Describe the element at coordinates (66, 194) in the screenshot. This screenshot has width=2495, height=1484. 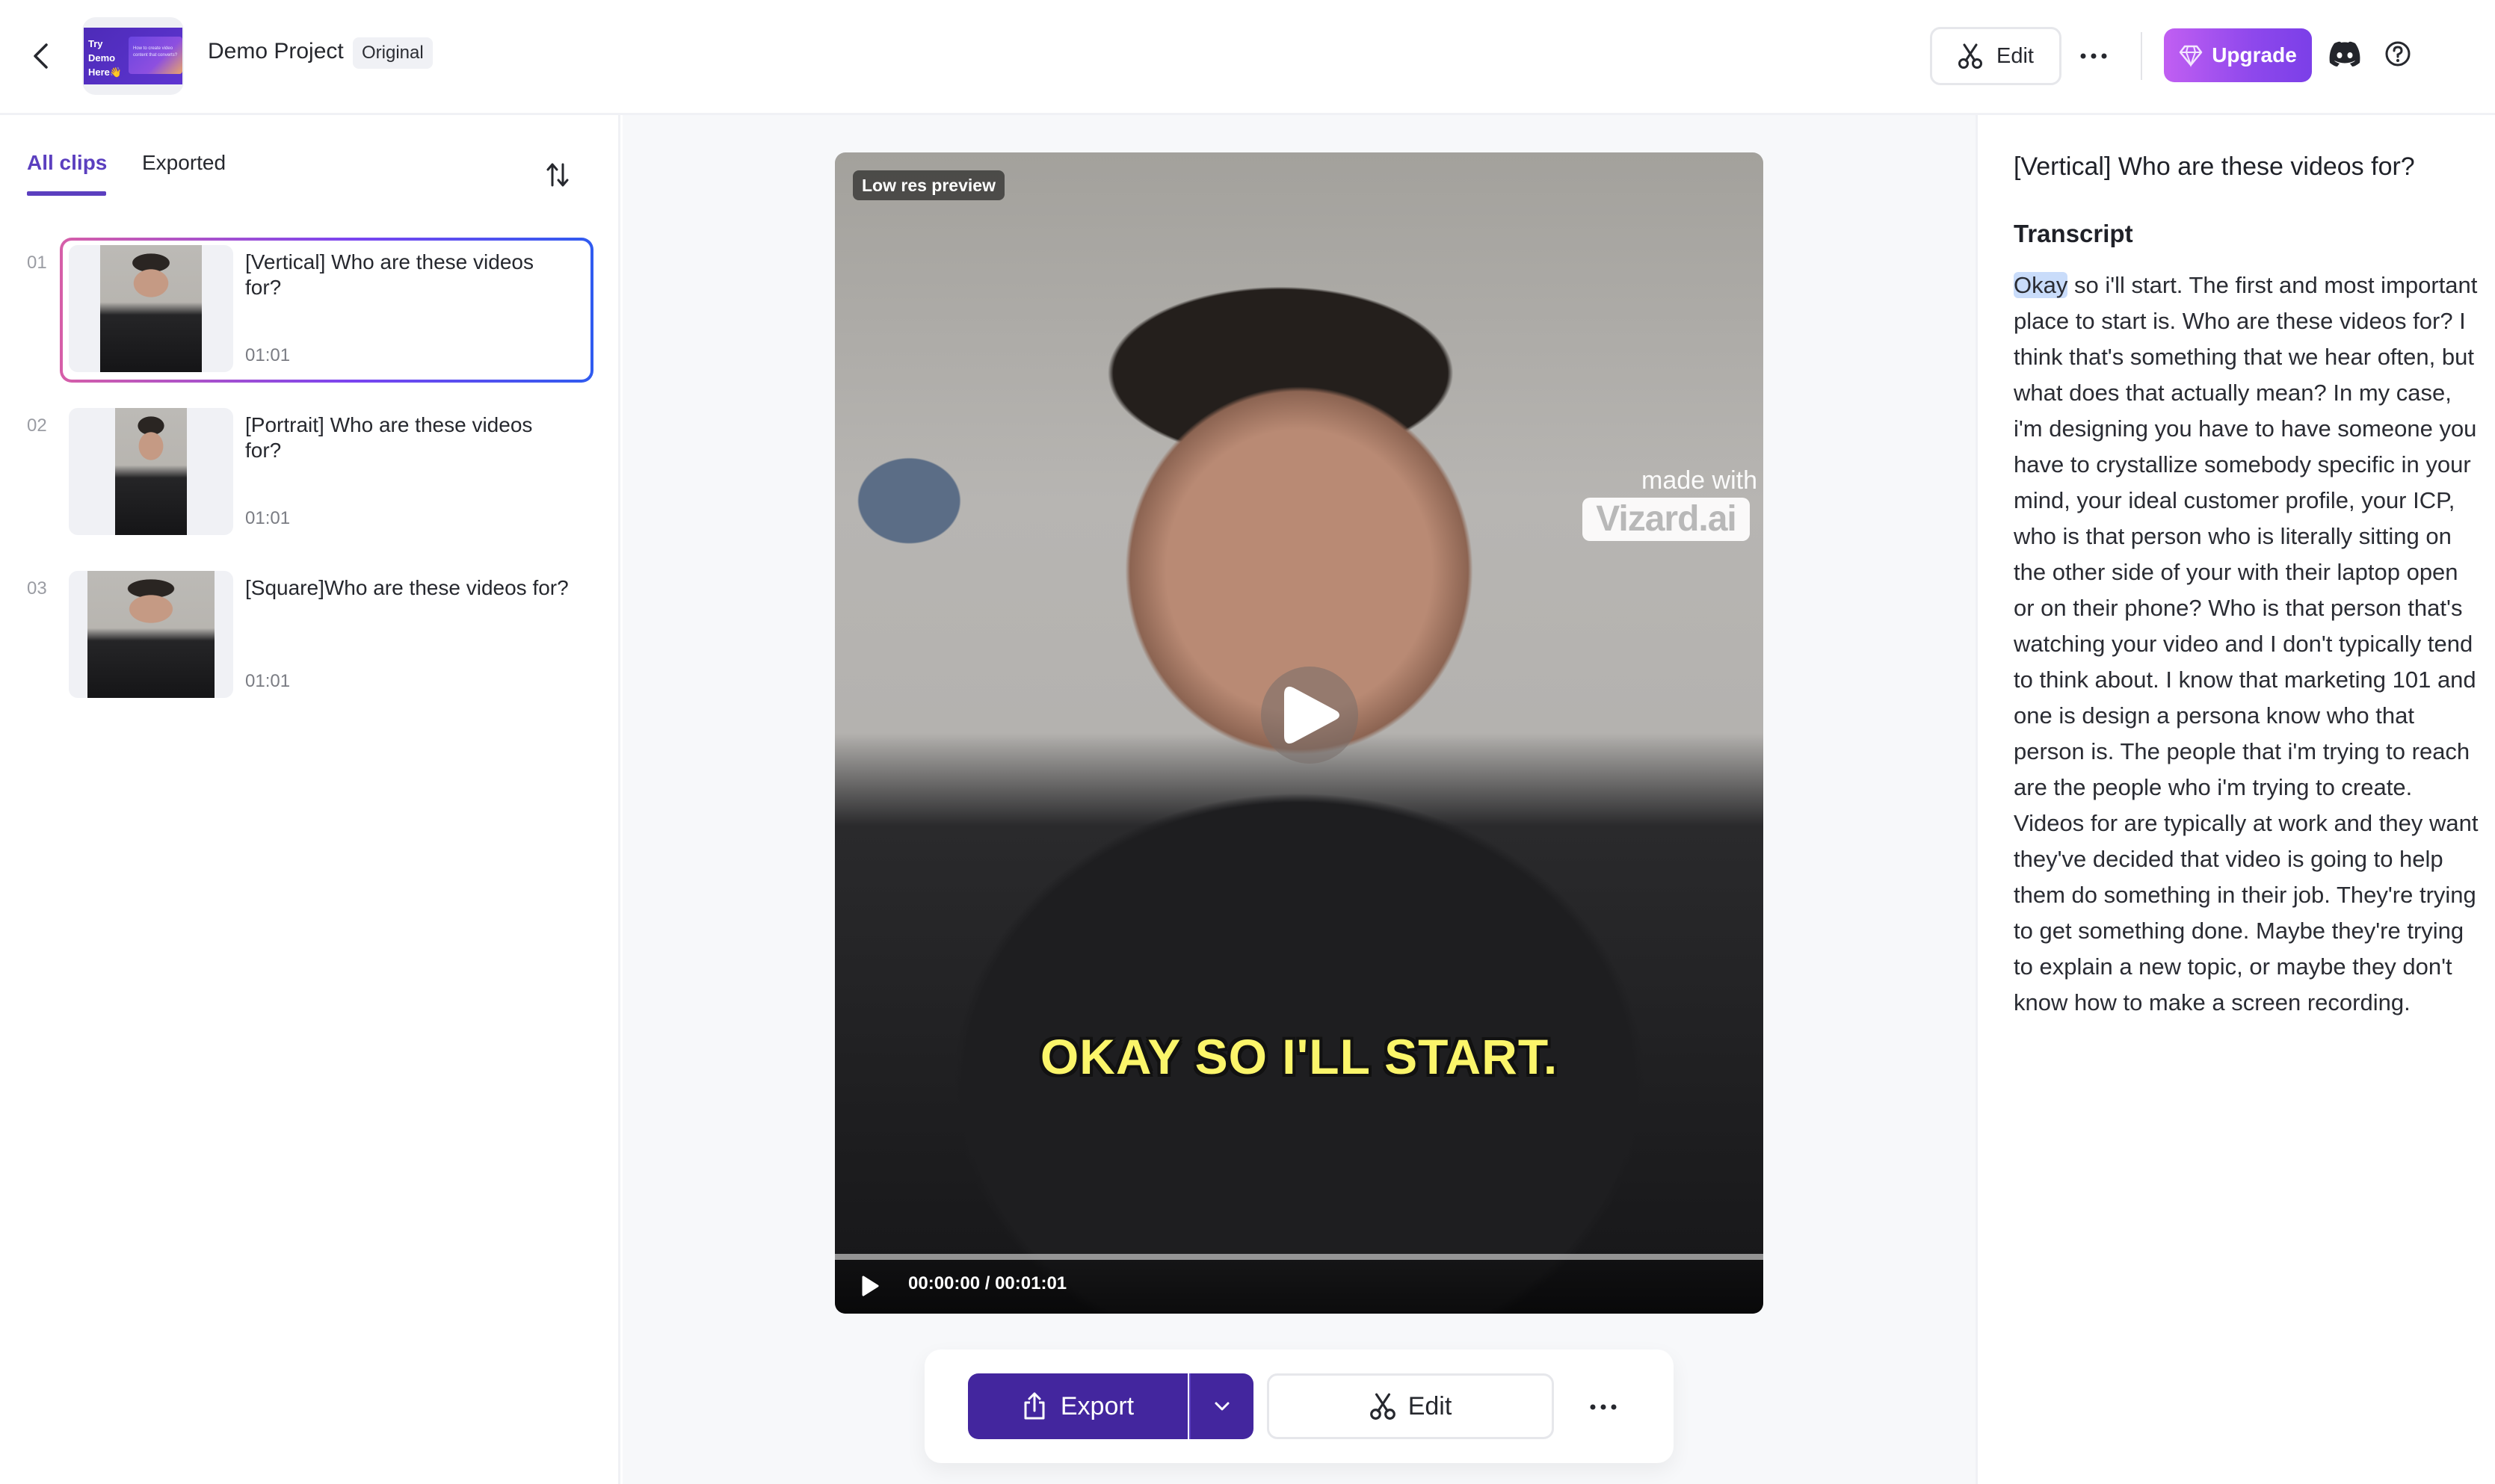
I see `active-tab-indicator` at that location.